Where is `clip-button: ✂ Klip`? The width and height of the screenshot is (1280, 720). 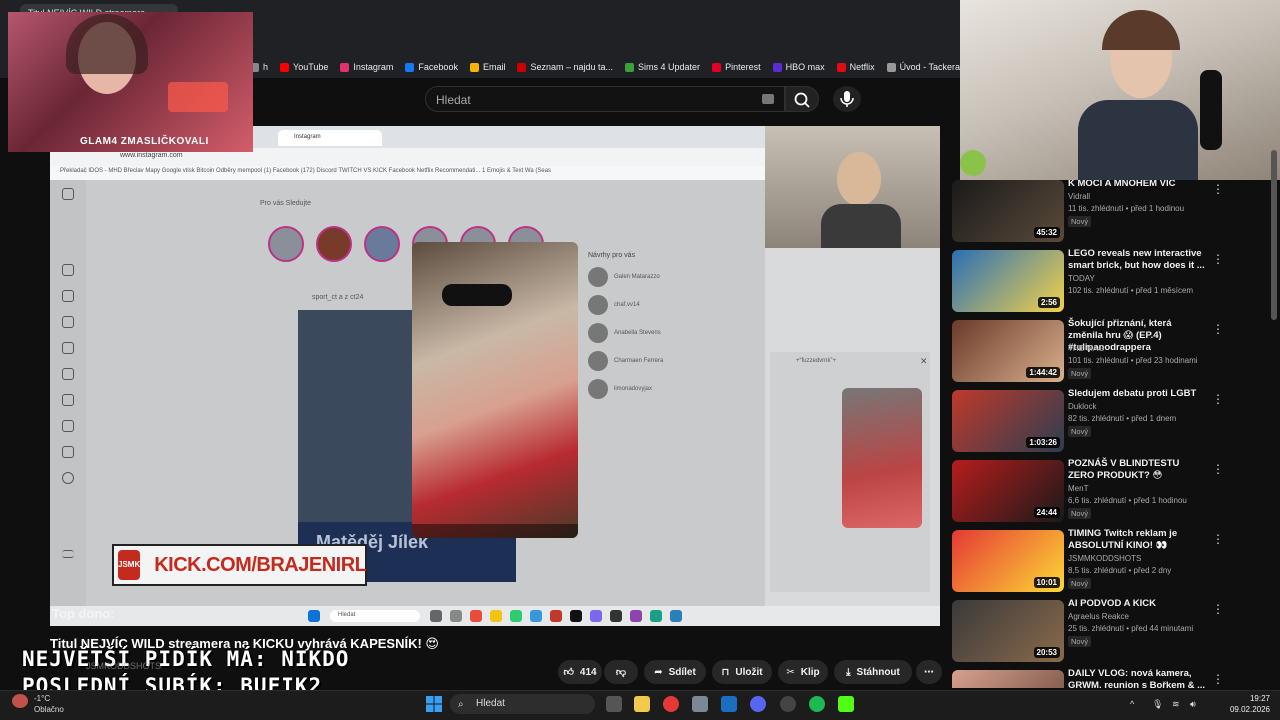
clip-button: ✂ Klip is located at coordinates (803, 672).